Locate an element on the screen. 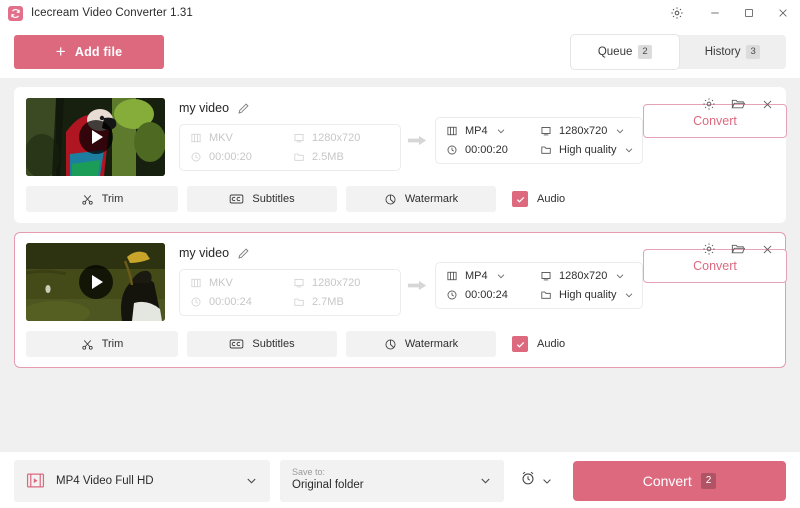  tab-history: History 3 is located at coordinates (733, 52).